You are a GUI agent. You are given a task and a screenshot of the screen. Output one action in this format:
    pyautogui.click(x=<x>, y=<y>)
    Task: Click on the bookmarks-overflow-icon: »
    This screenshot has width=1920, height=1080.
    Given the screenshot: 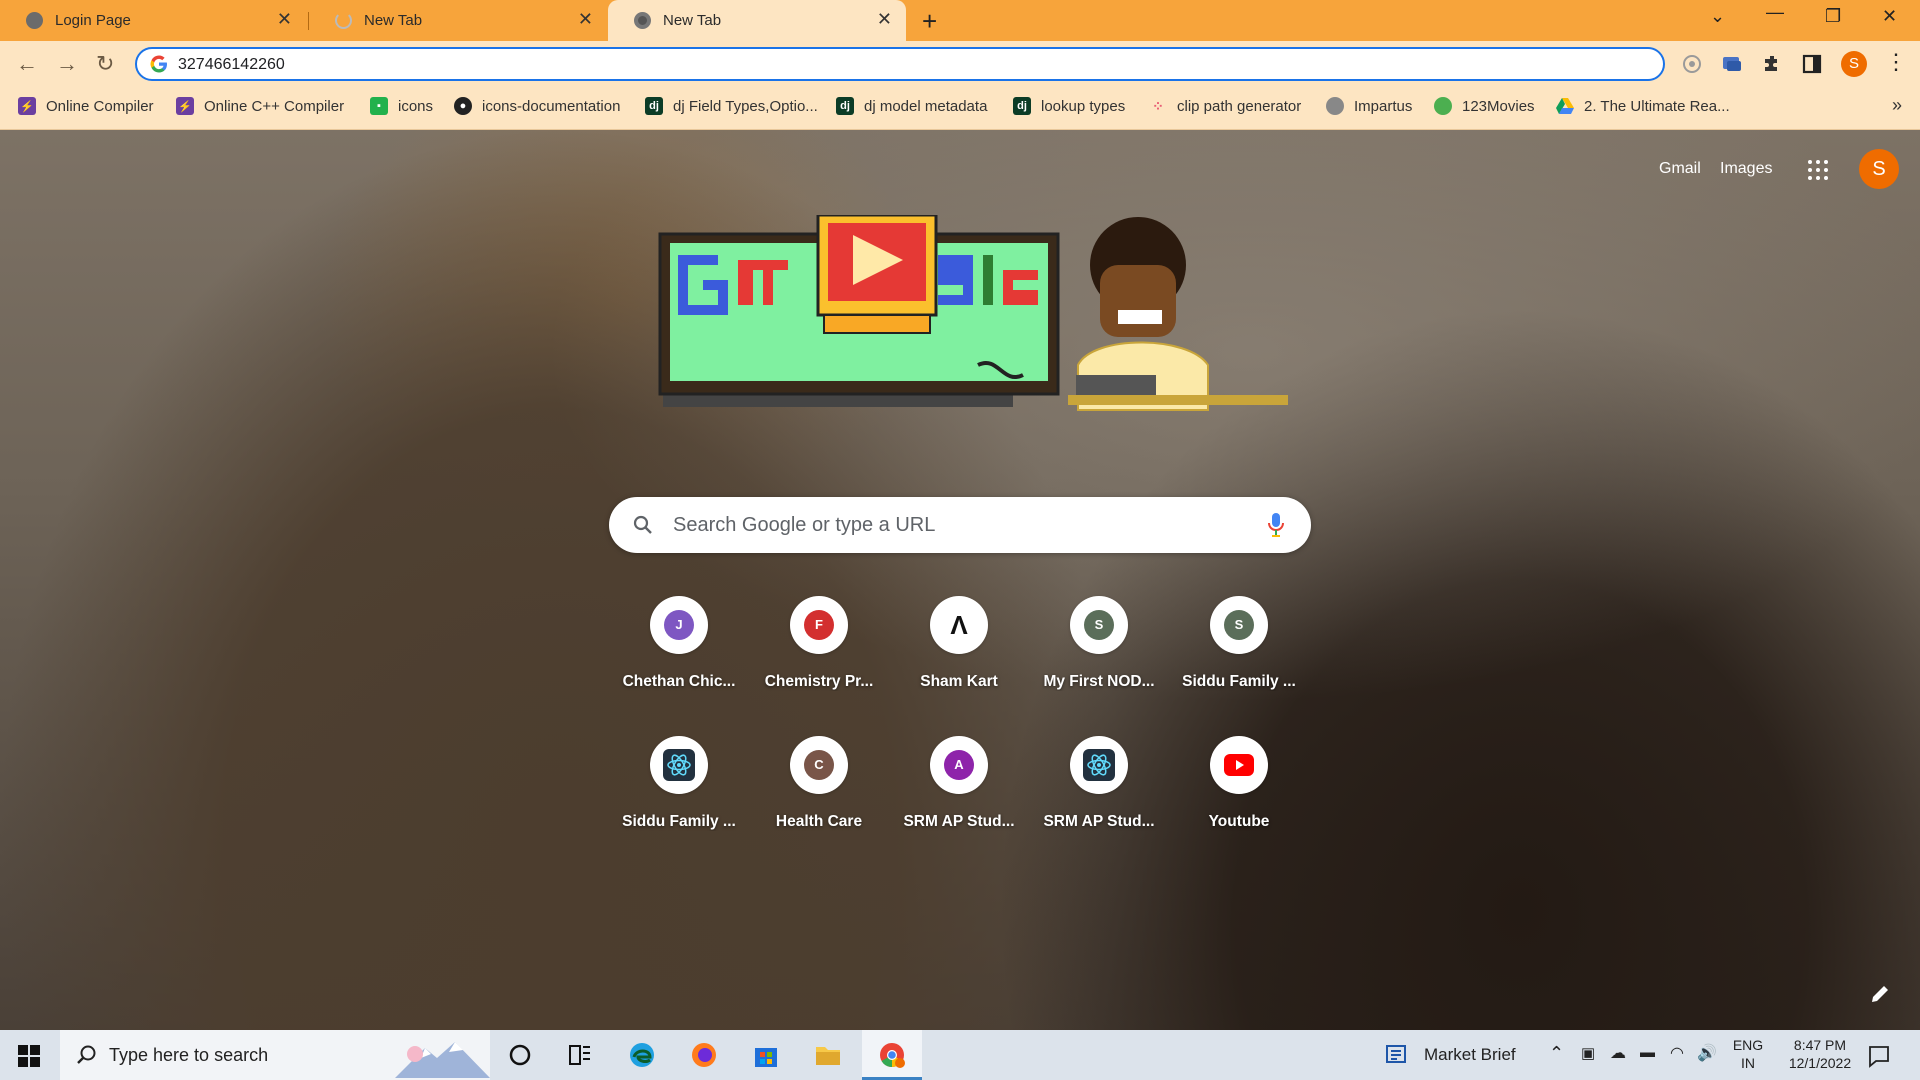 What is the action you would take?
    pyautogui.click(x=1897, y=105)
    